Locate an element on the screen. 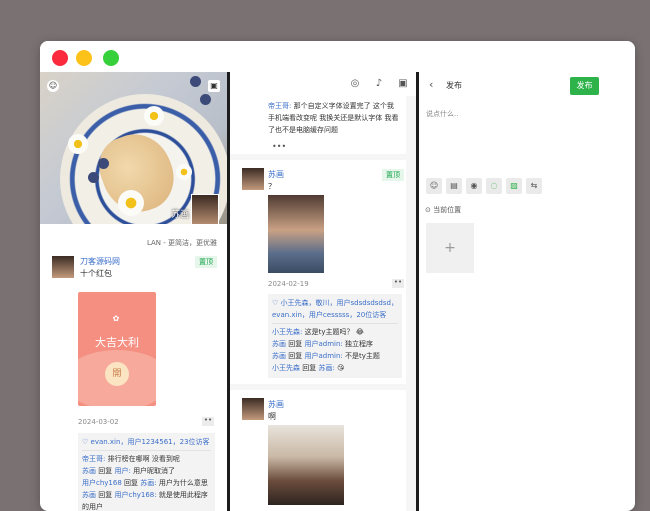  location-pin-icon: ⊙ is located at coordinates (428, 210).